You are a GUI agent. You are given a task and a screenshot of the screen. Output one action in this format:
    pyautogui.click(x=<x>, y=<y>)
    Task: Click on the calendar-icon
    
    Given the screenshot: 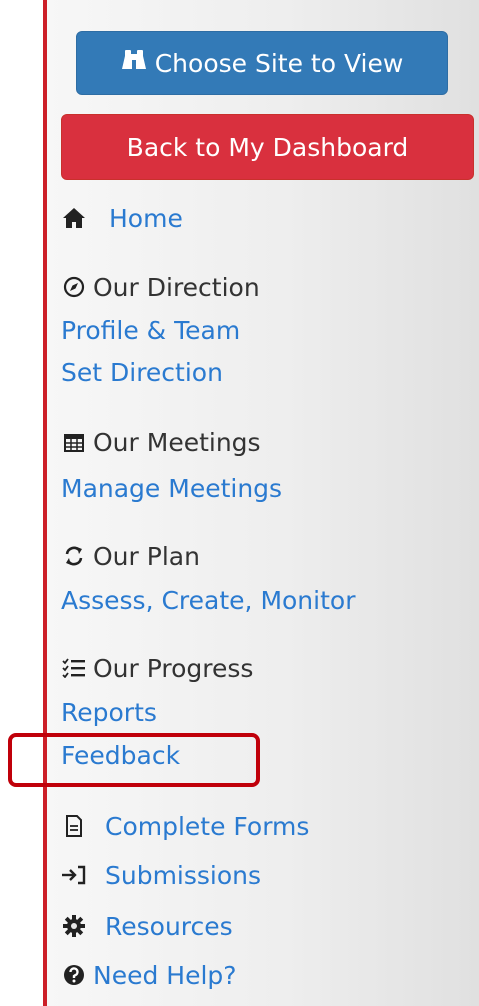 What is the action you would take?
    pyautogui.click(x=74, y=442)
    